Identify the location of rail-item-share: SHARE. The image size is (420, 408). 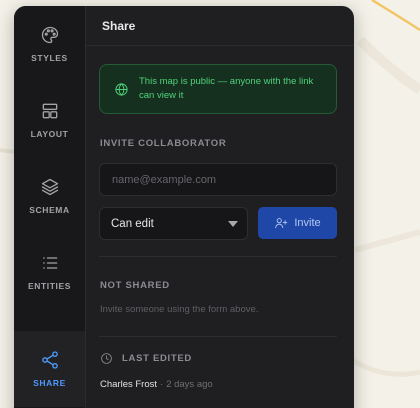
(49, 369).